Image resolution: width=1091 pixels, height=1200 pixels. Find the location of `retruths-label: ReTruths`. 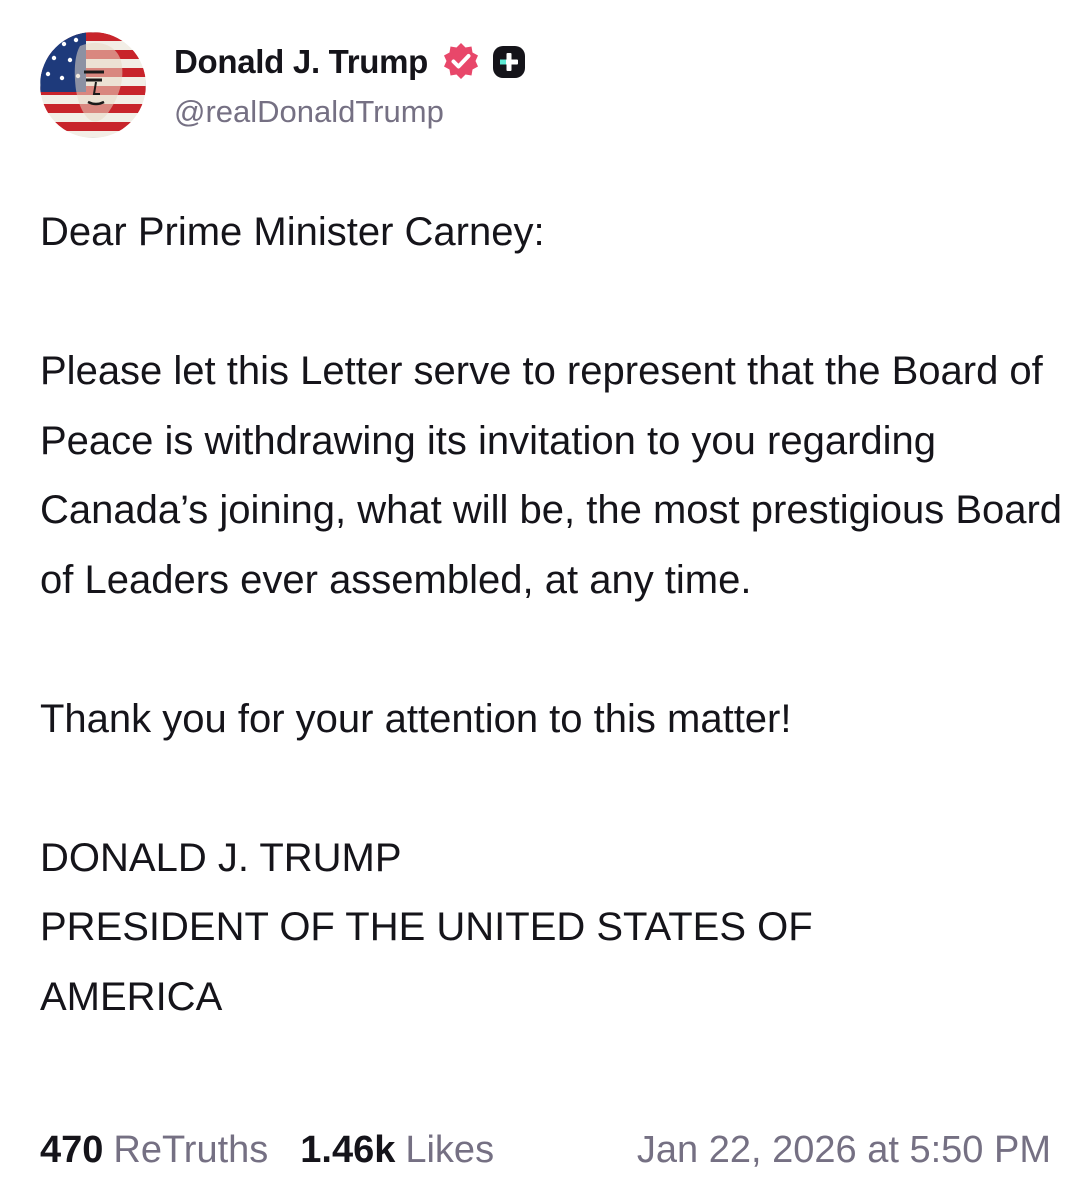

retruths-label: ReTruths is located at coordinates (191, 1149).